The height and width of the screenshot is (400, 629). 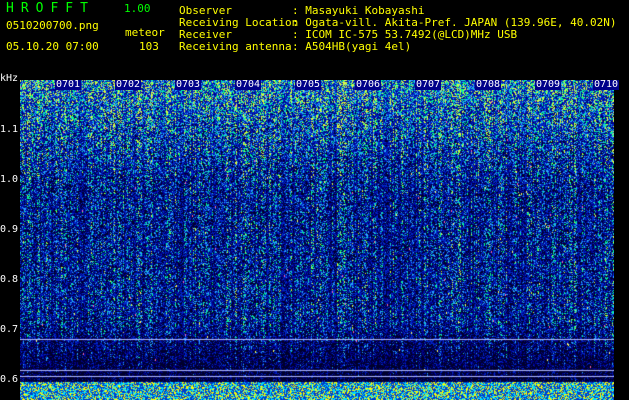 I want to click on receiver-label: Receiver, so click(x=205, y=34).